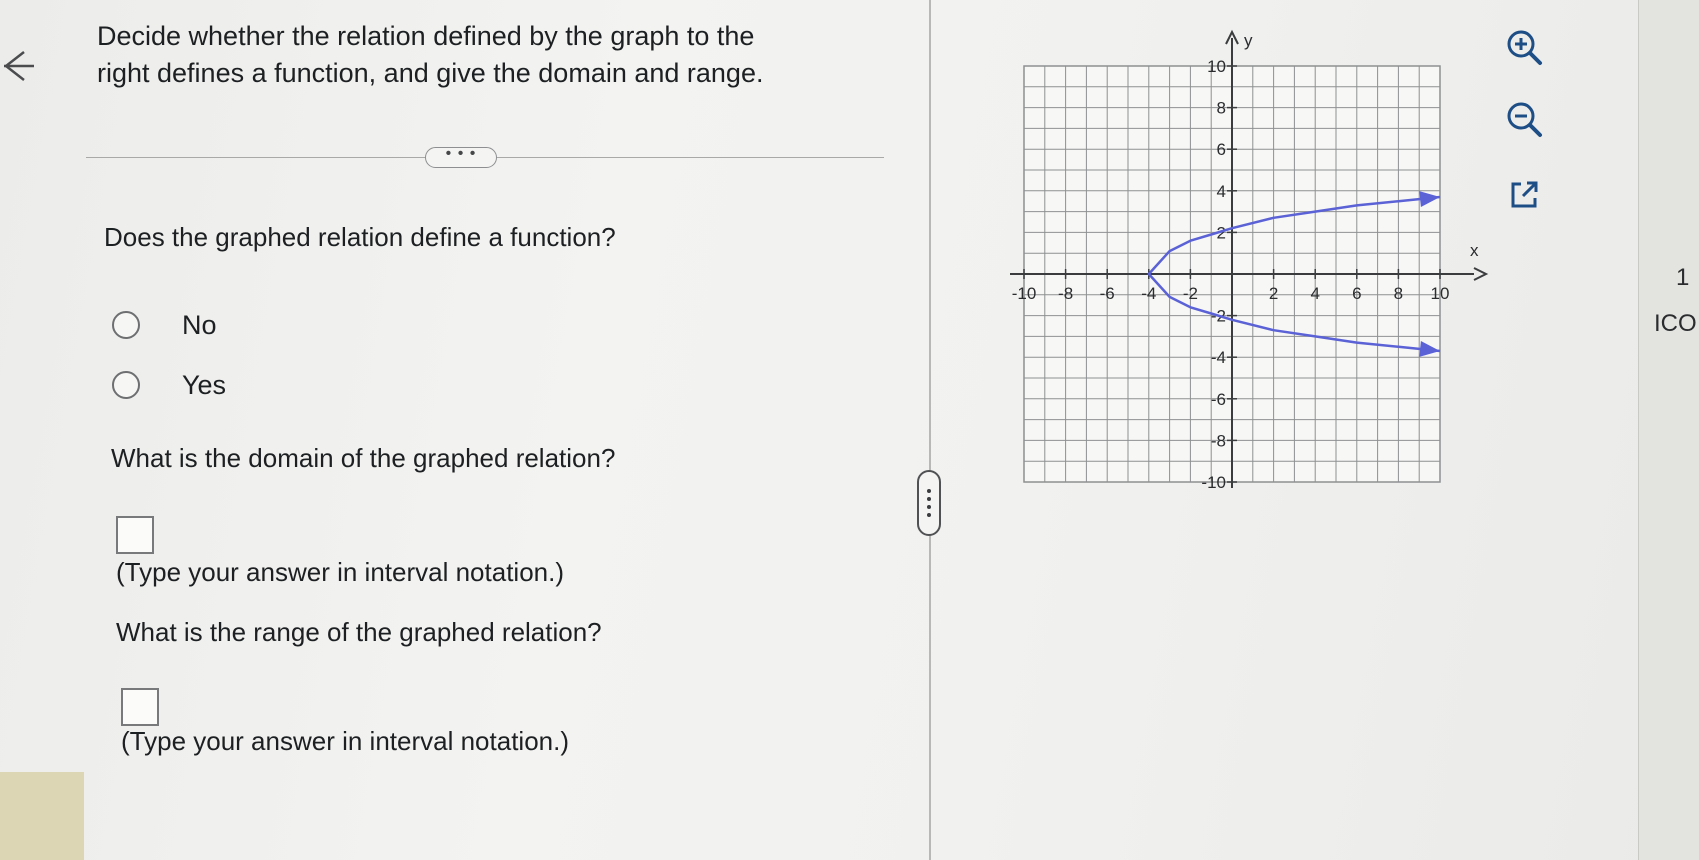 Image resolution: width=1699 pixels, height=860 pixels. What do you see at coordinates (345, 741) in the screenshot?
I see `range-hint: (Type your answer in interval notation.)` at bounding box center [345, 741].